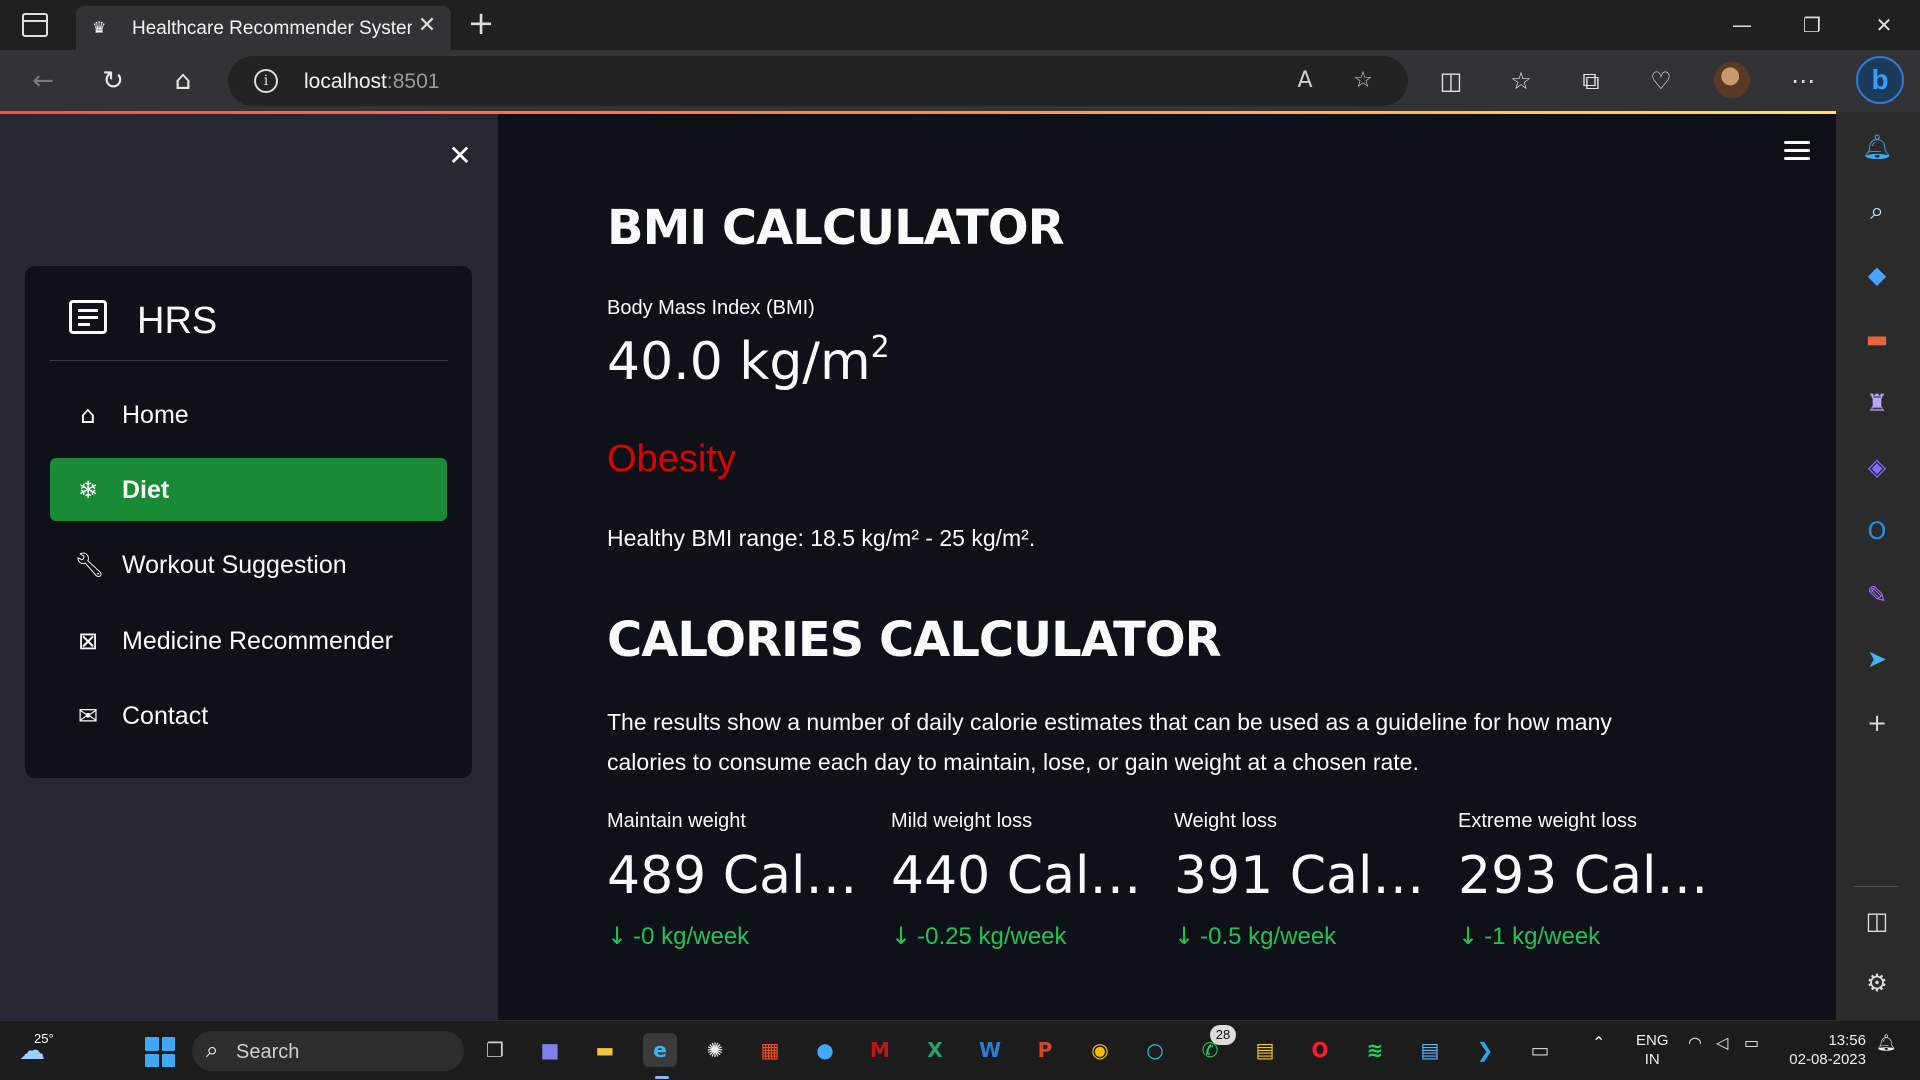 This screenshot has width=1920, height=1080. What do you see at coordinates (962, 821) in the screenshot?
I see `metric-label: Mild weight loss` at bounding box center [962, 821].